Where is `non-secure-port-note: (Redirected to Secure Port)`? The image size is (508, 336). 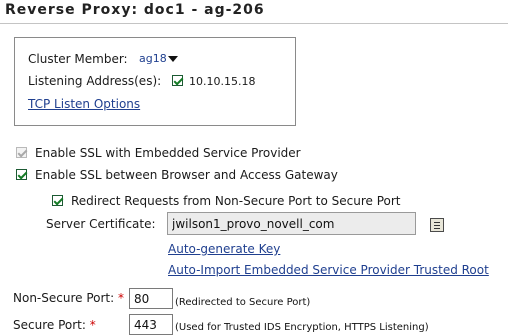 non-secure-port-note: (Redirected to Secure Port) is located at coordinates (243, 302).